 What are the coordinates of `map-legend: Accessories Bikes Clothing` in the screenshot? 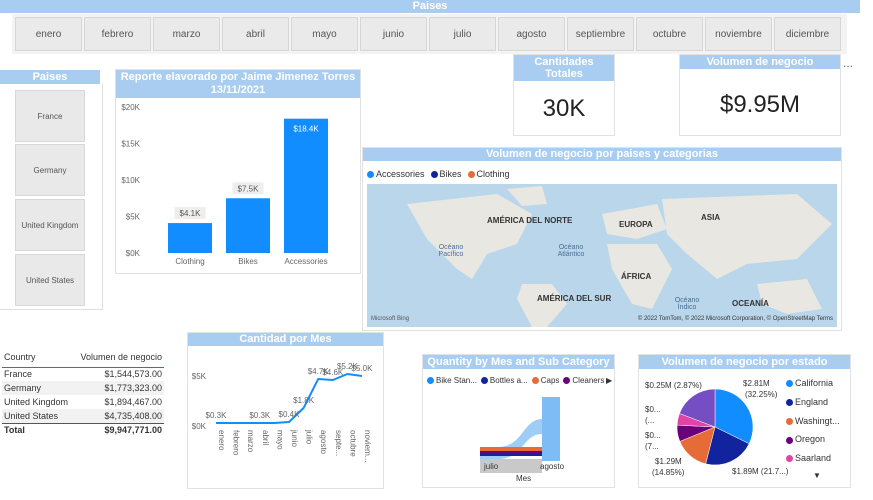 It's located at (438, 174).